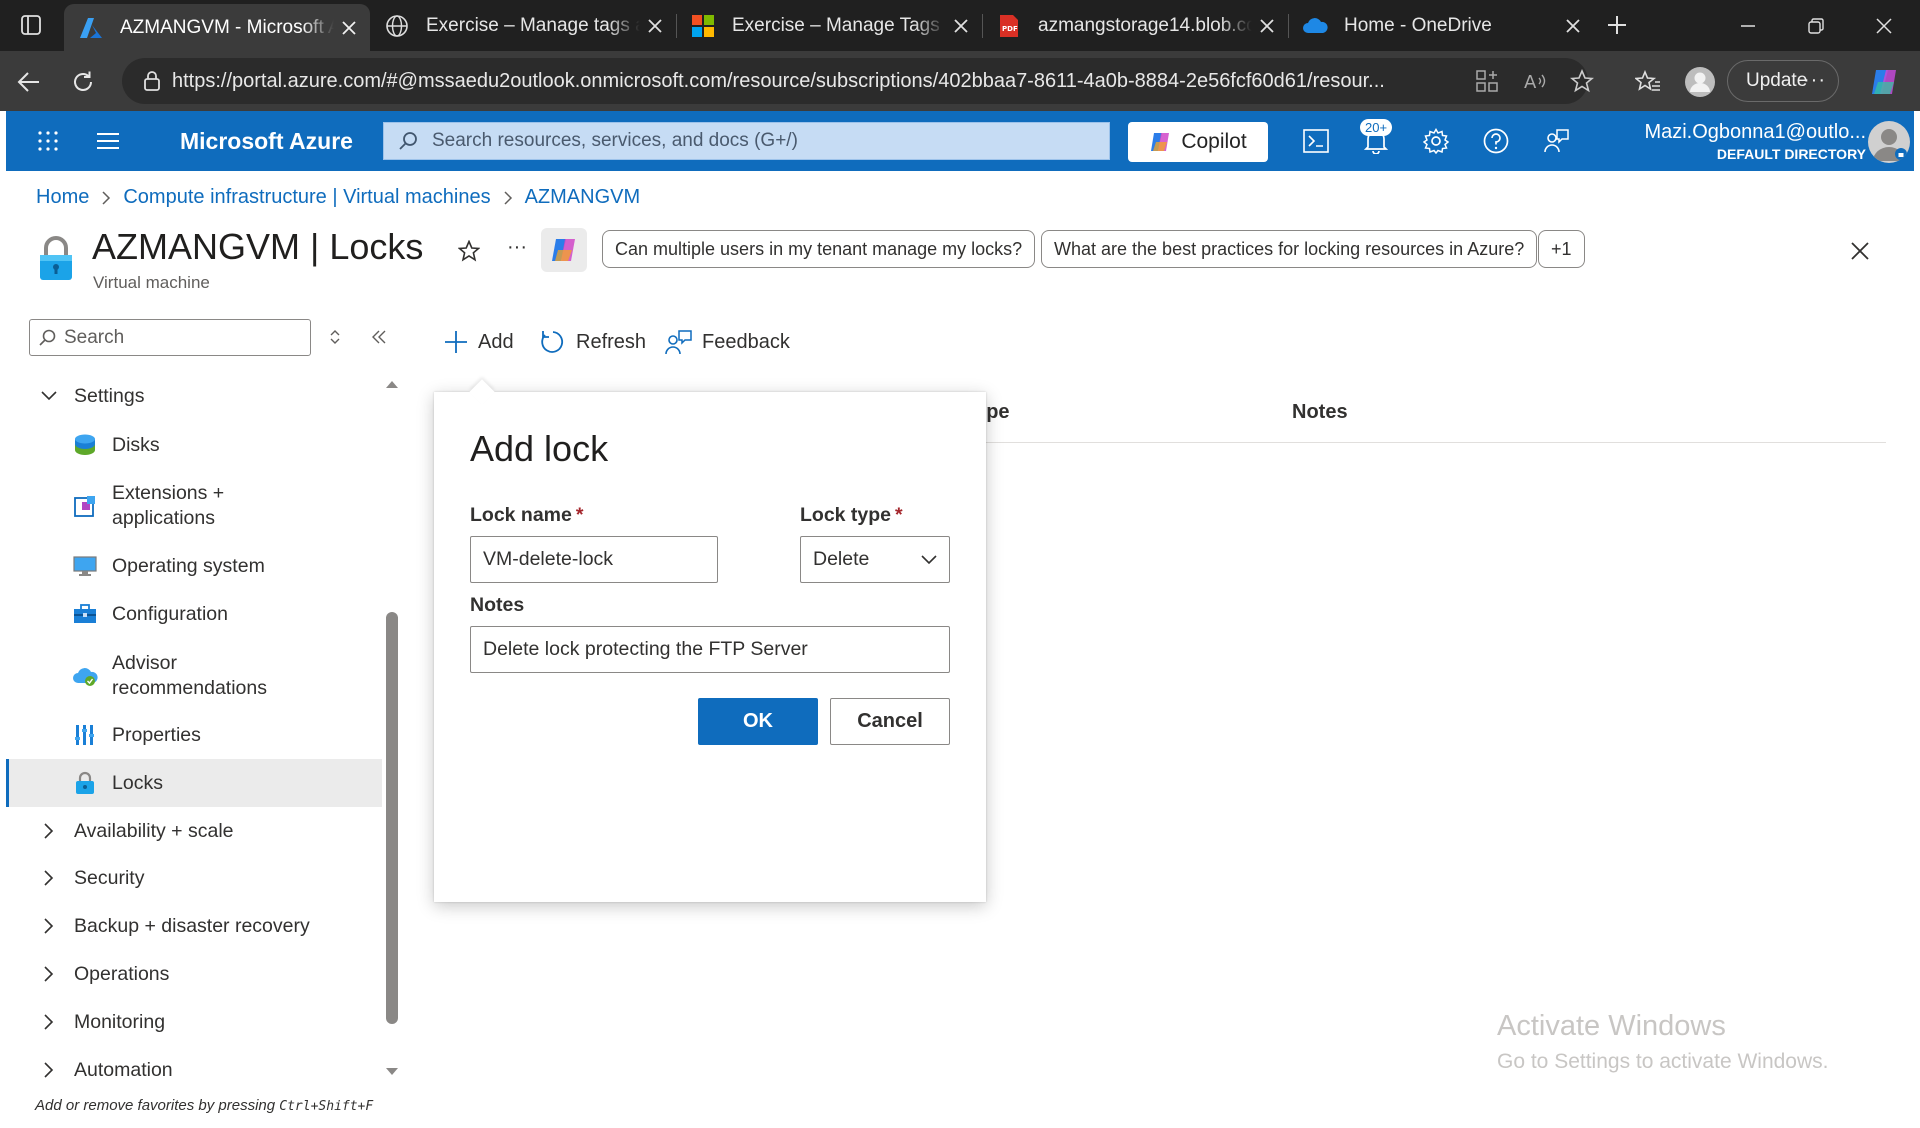  What do you see at coordinates (1487, 81) in the screenshot?
I see `app-available-icon` at bounding box center [1487, 81].